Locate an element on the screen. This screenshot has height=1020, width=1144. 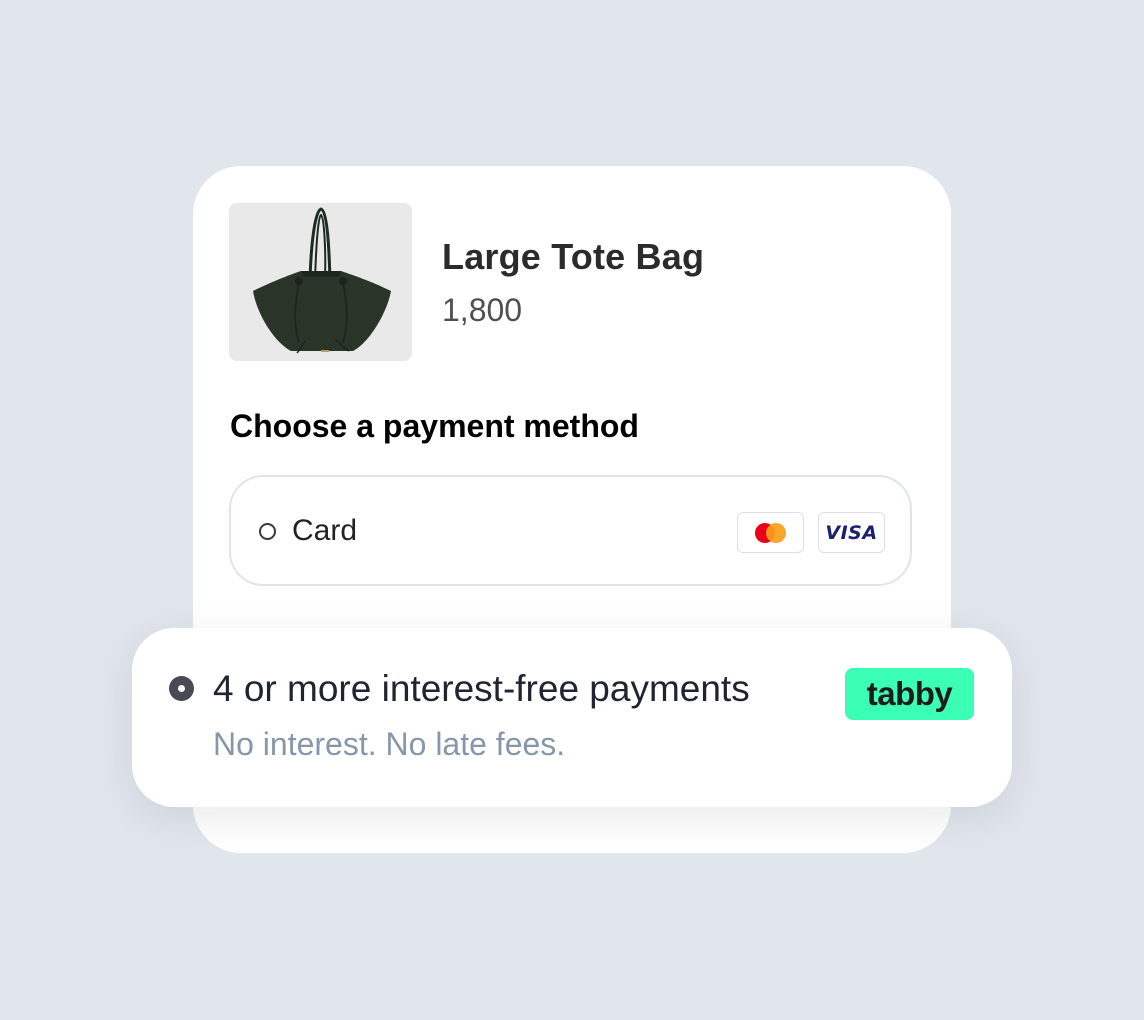
card-payment-option: Card VISA is located at coordinates (570, 530).